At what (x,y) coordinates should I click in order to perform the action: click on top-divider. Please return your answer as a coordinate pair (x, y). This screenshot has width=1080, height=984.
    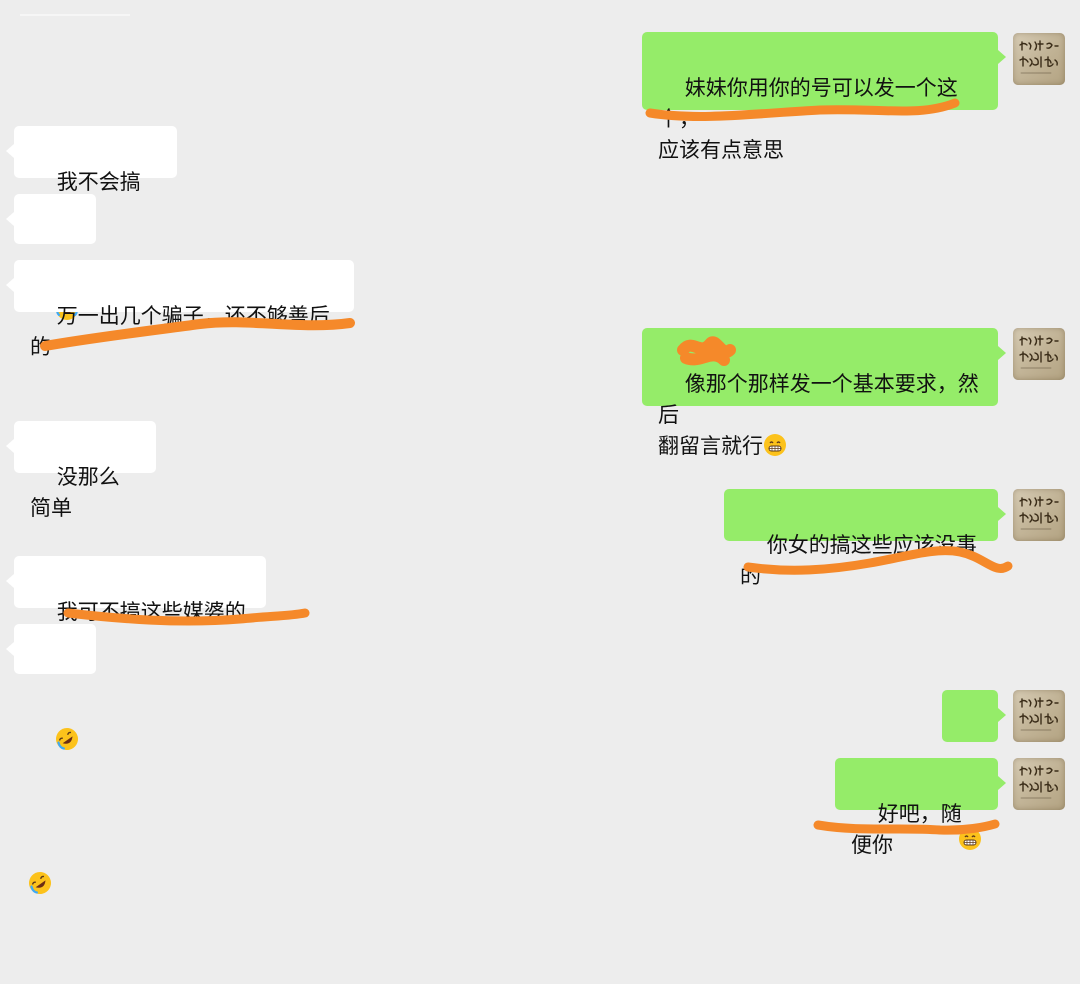
    Looking at the image, I should click on (75, 15).